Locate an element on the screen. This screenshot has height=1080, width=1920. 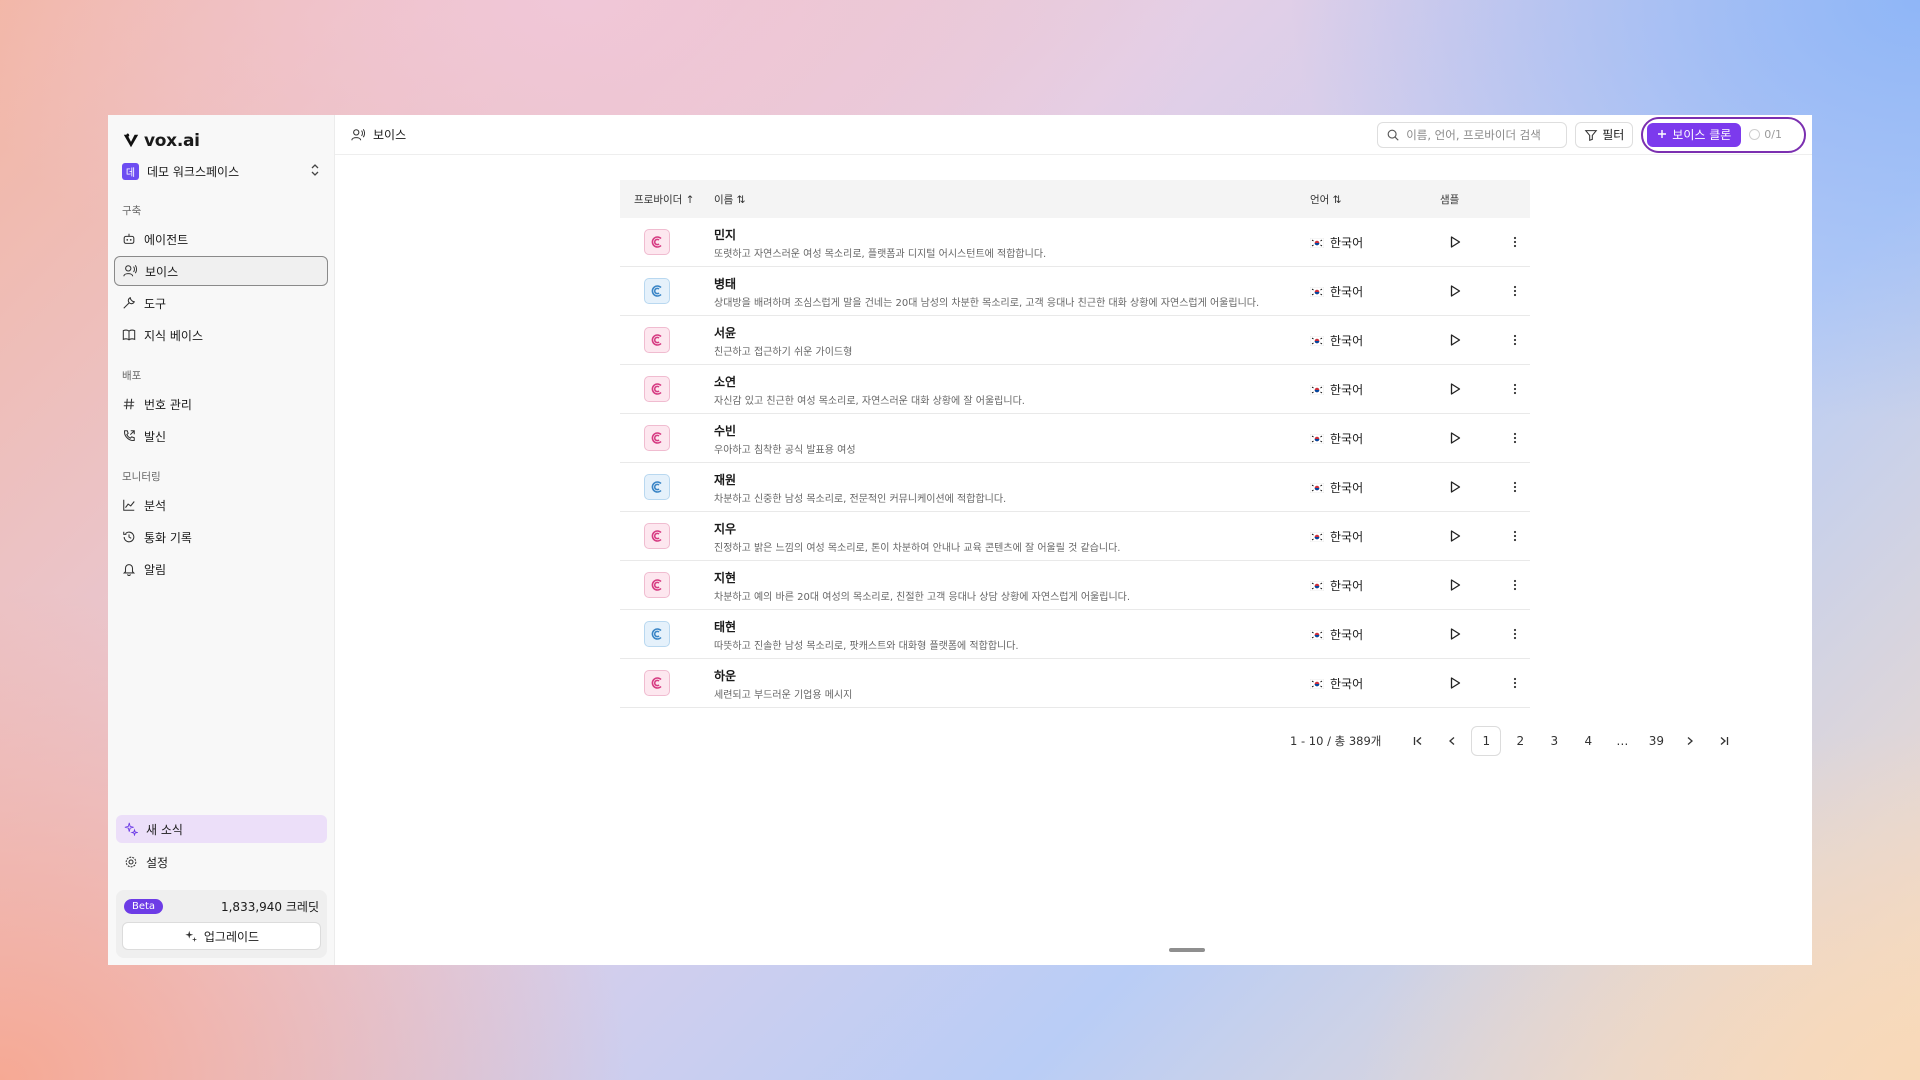
sidebar-item: 발신 is located at coordinates (221, 436).